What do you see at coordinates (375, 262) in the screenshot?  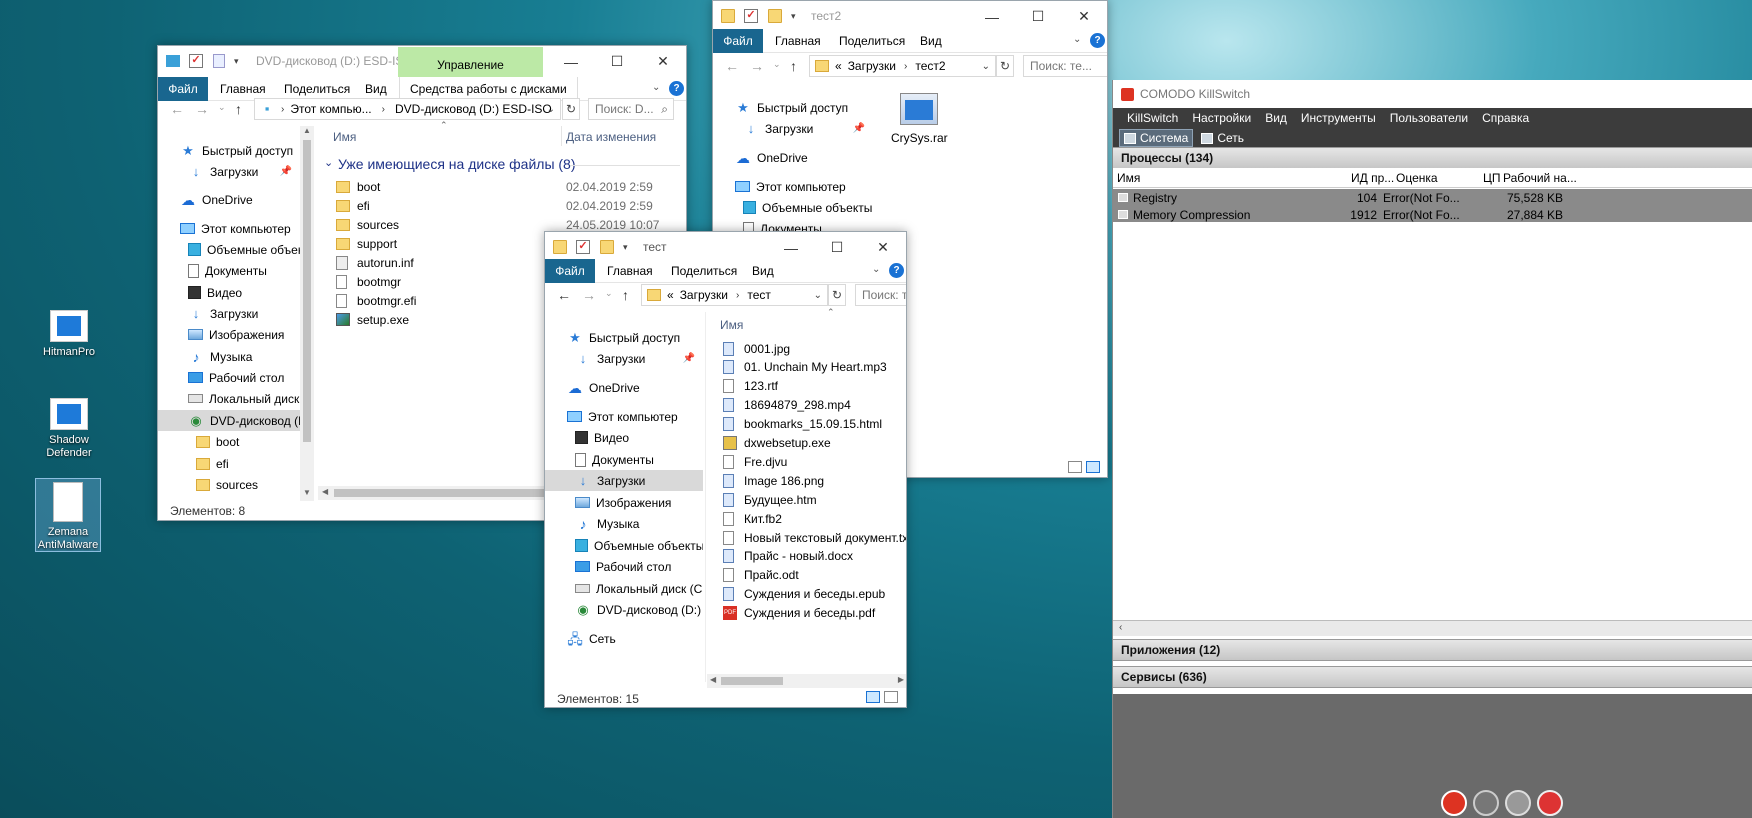 I see `file-row: autorun.inf` at bounding box center [375, 262].